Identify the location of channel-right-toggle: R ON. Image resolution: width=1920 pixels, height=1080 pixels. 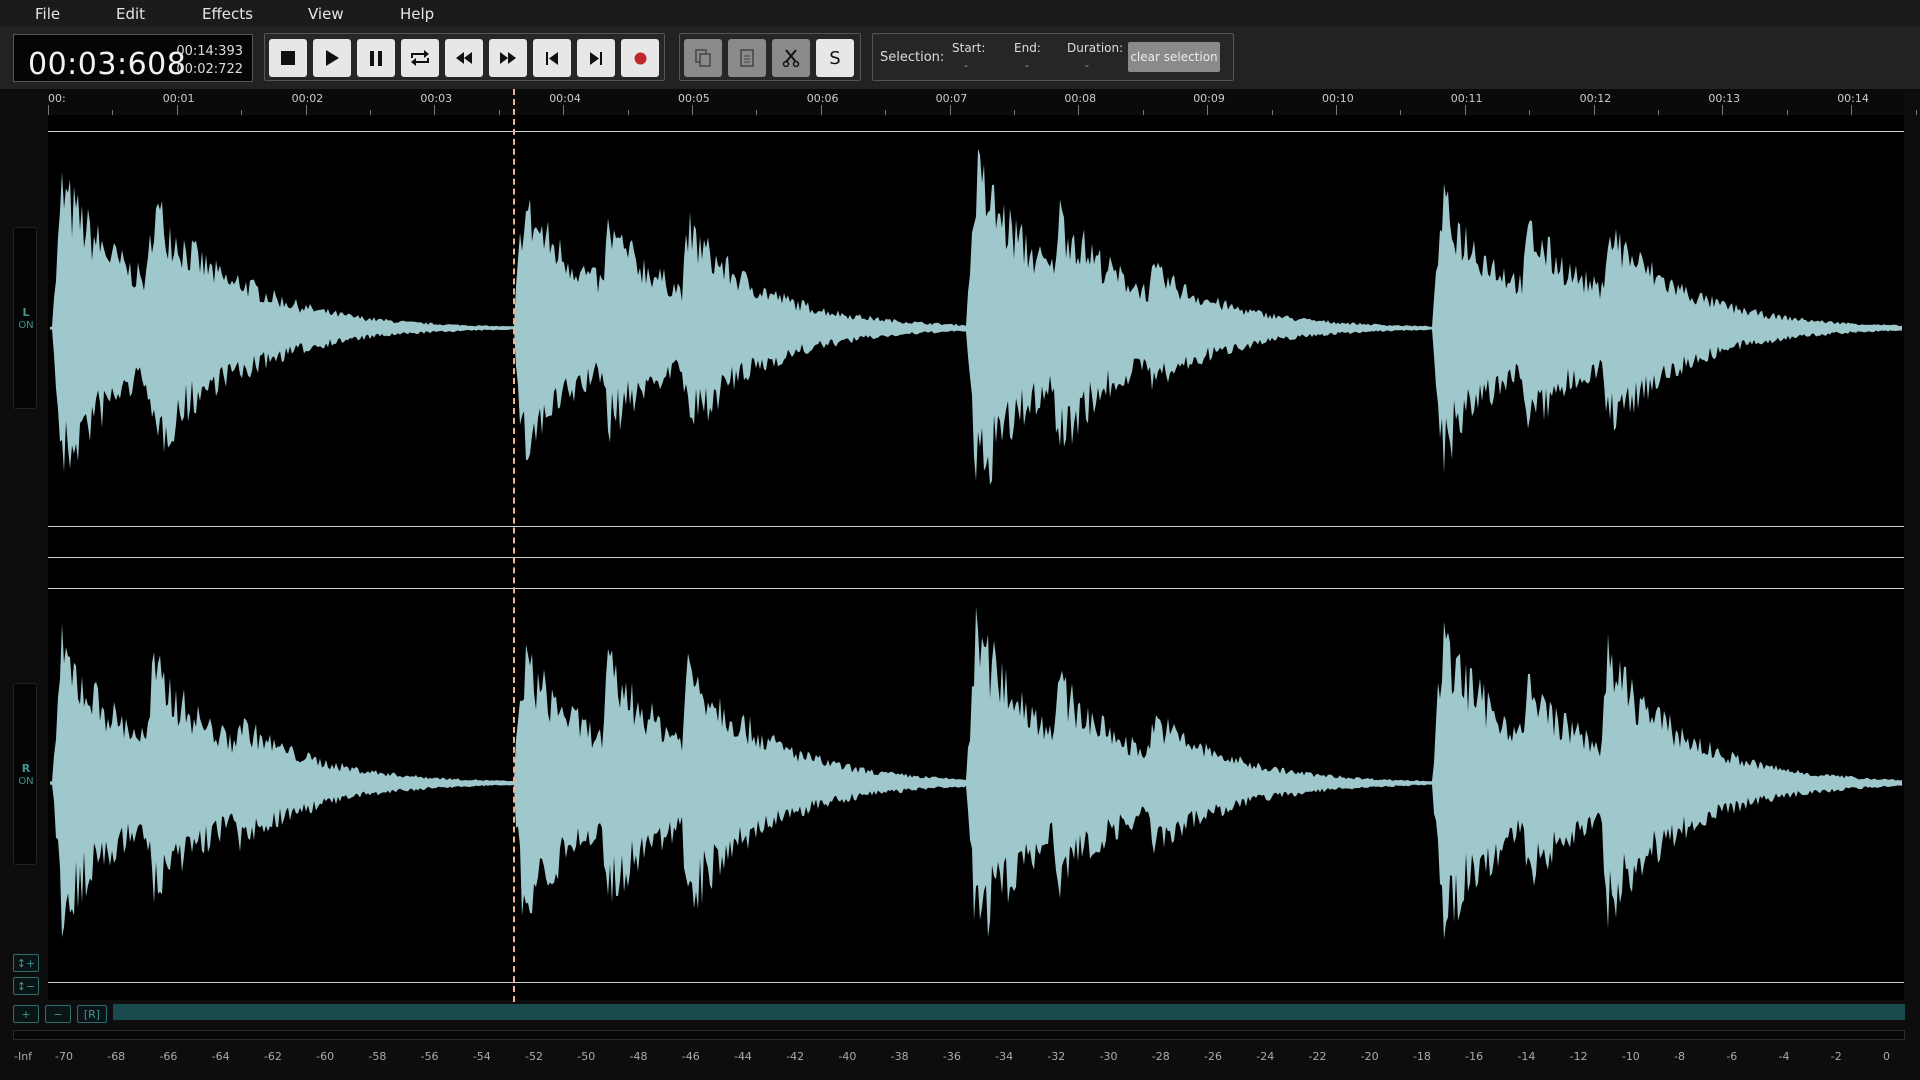
(25, 774).